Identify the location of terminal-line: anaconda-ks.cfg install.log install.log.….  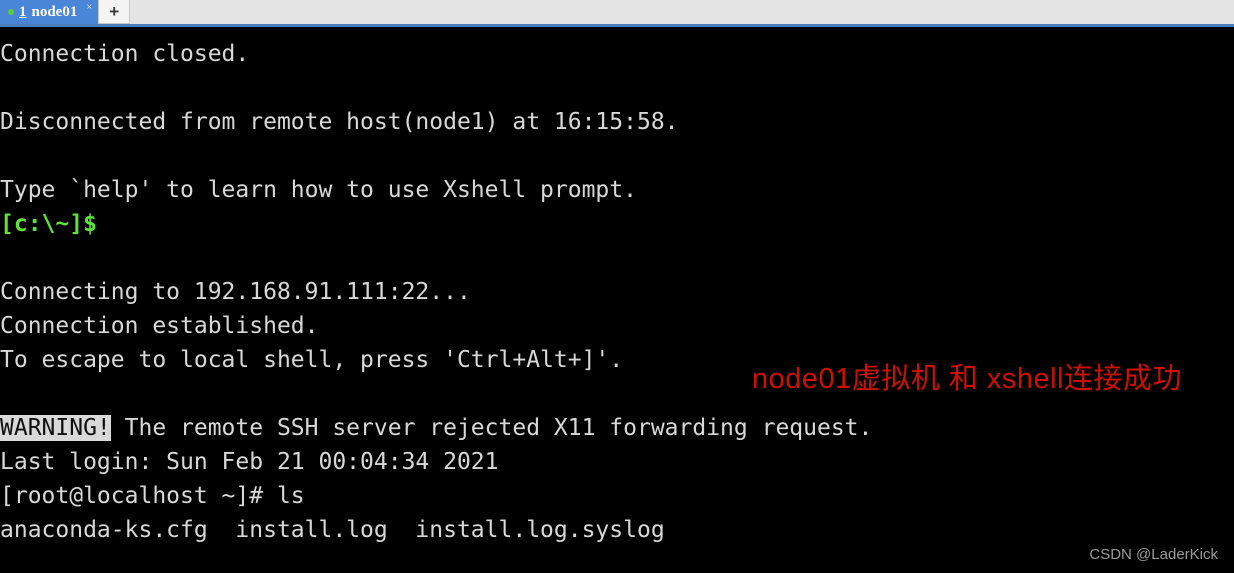
(332, 530).